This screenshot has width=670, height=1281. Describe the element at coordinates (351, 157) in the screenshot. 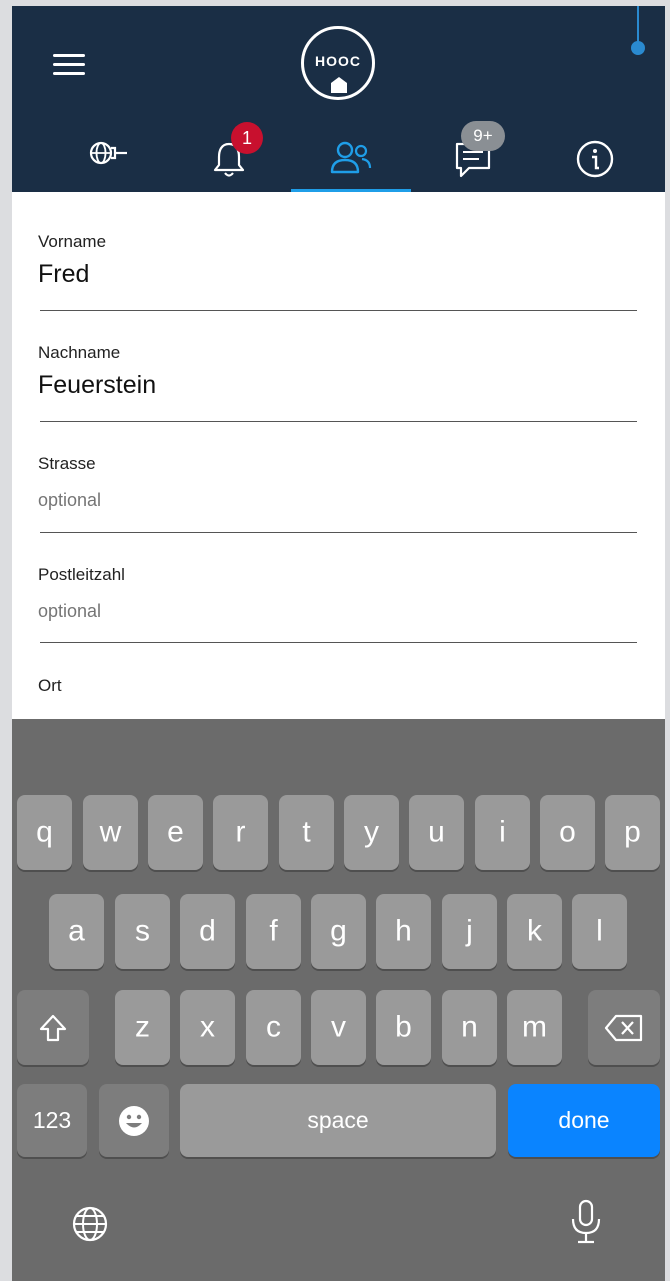

I see `users-icon` at that location.